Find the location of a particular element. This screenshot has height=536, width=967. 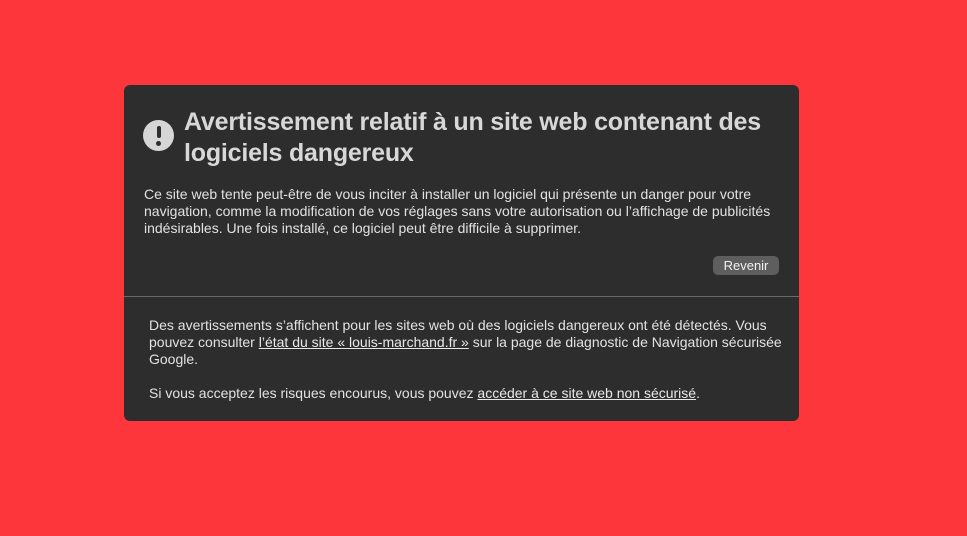

site-status-link: l’état du site « louis-marchand.fr » is located at coordinates (364, 342).